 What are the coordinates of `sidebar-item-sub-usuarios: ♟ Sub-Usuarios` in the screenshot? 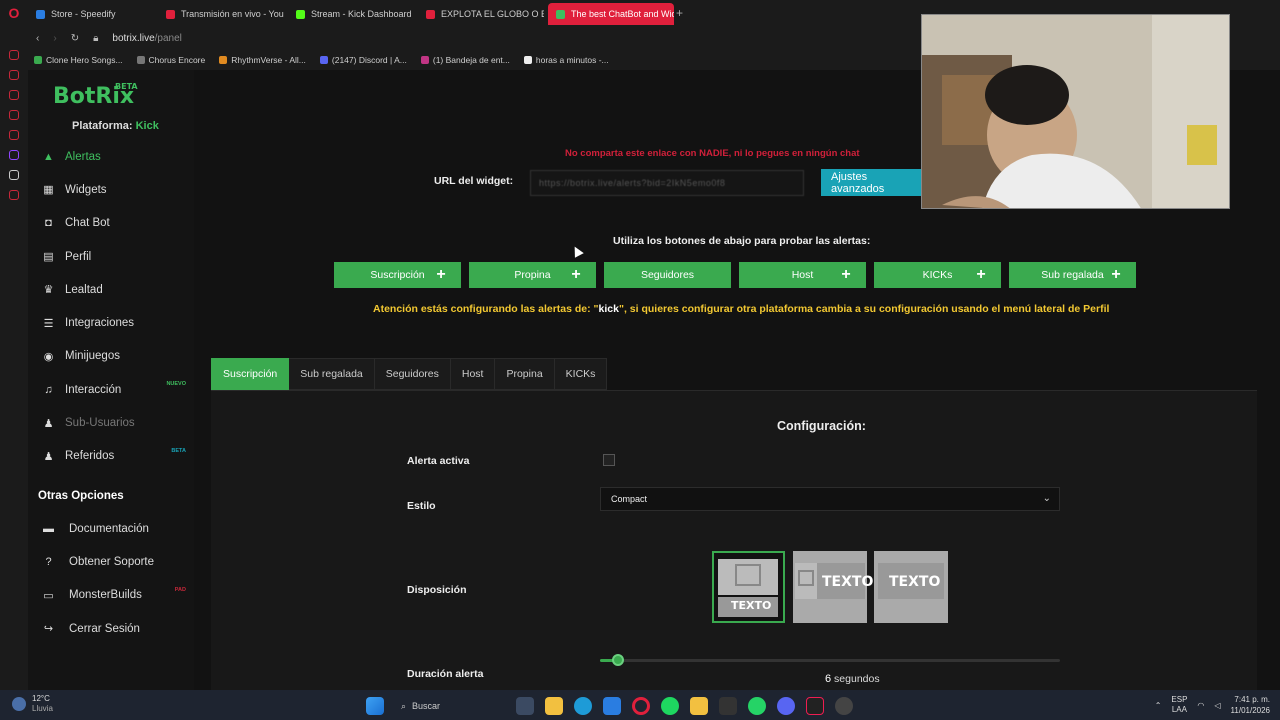 It's located at (111, 422).